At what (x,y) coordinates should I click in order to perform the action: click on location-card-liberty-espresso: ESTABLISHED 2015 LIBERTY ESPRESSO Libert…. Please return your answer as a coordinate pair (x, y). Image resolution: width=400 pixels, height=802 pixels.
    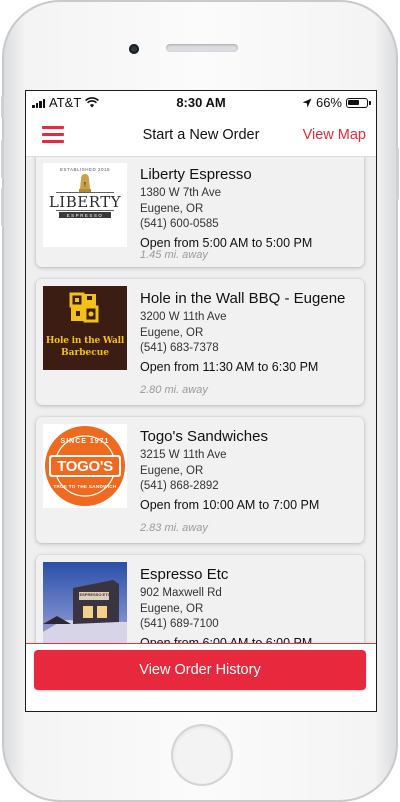
    Looking at the image, I should click on (200, 212).